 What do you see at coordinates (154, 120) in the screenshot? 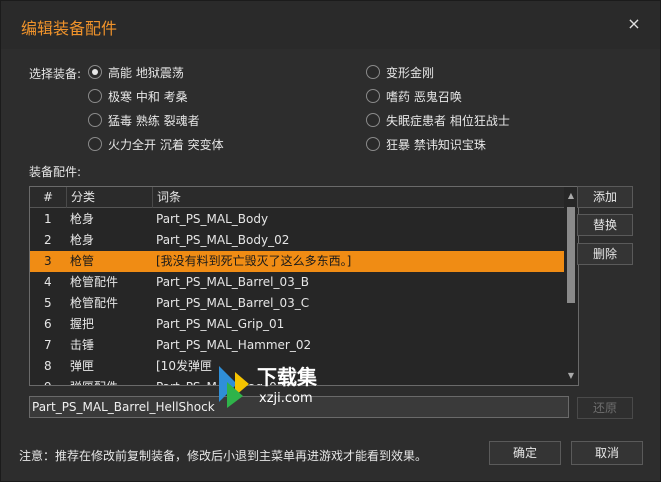
I see `equipment-option-label: 猛毒 熟练 裂魂者` at bounding box center [154, 120].